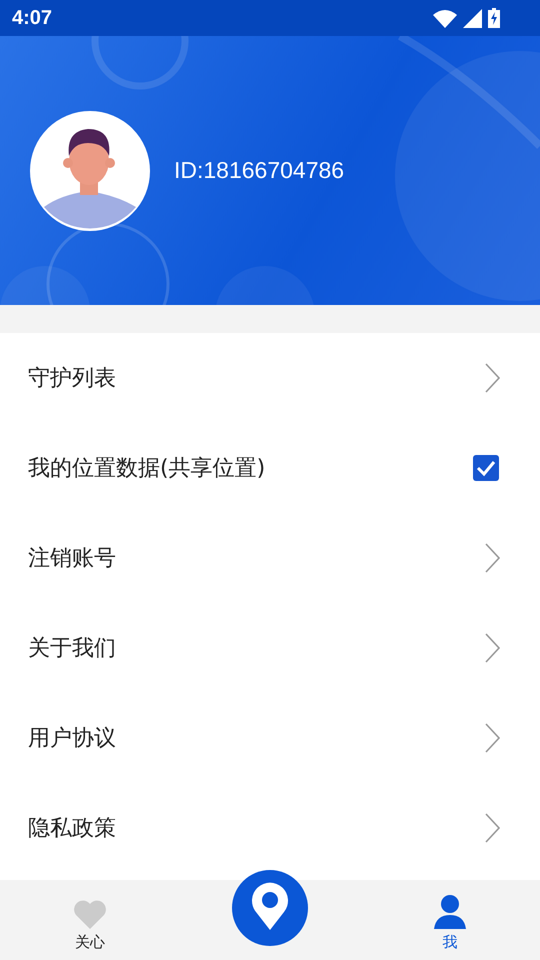  Describe the element at coordinates (486, 468) in the screenshot. I see `checkbox` at that location.